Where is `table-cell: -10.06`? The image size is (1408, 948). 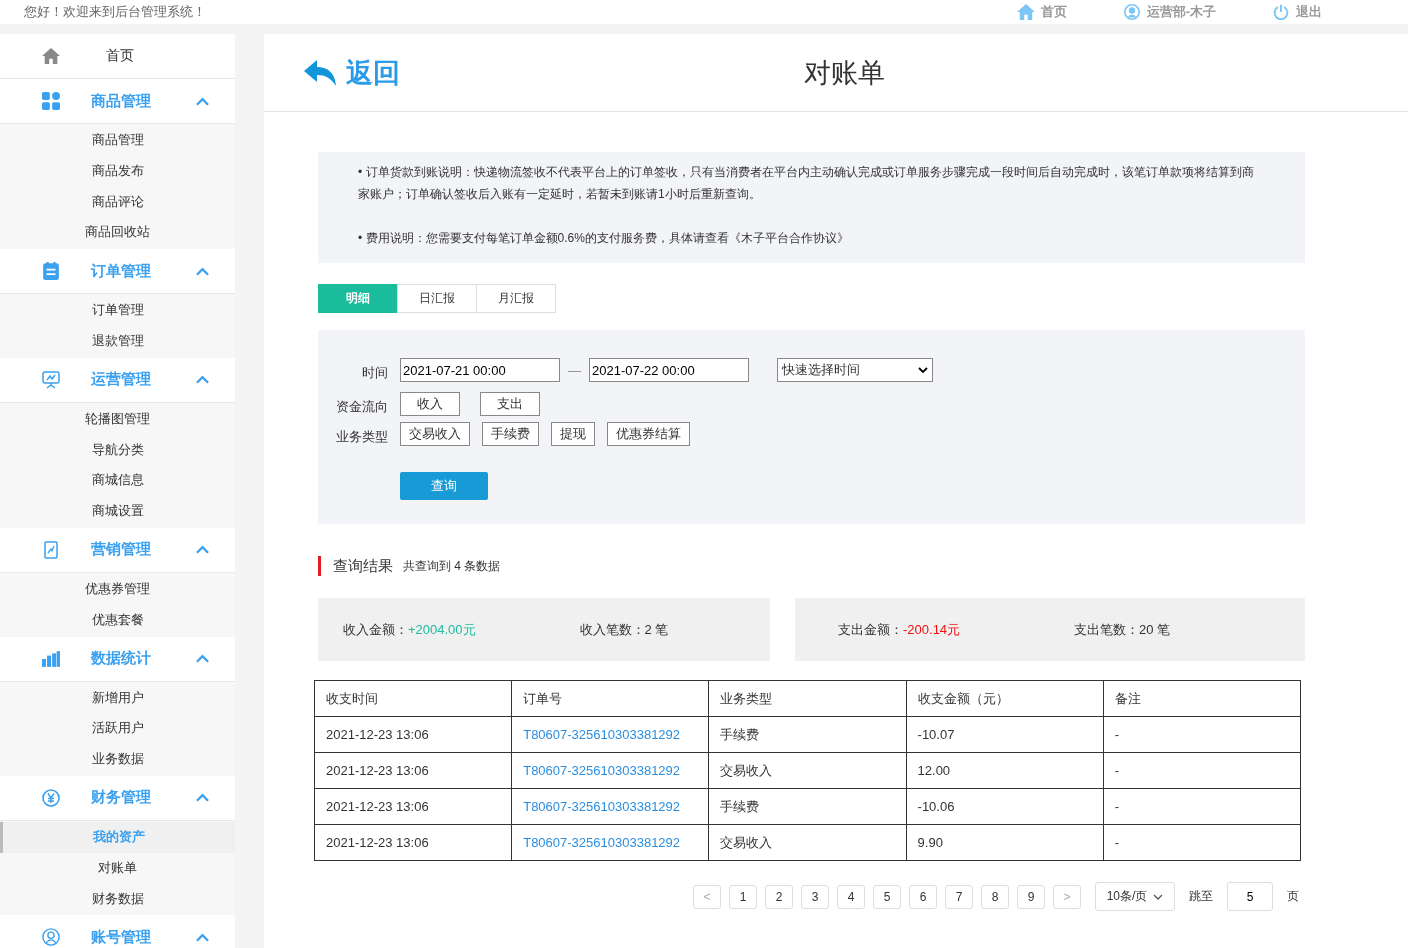 table-cell: -10.06 is located at coordinates (1005, 806).